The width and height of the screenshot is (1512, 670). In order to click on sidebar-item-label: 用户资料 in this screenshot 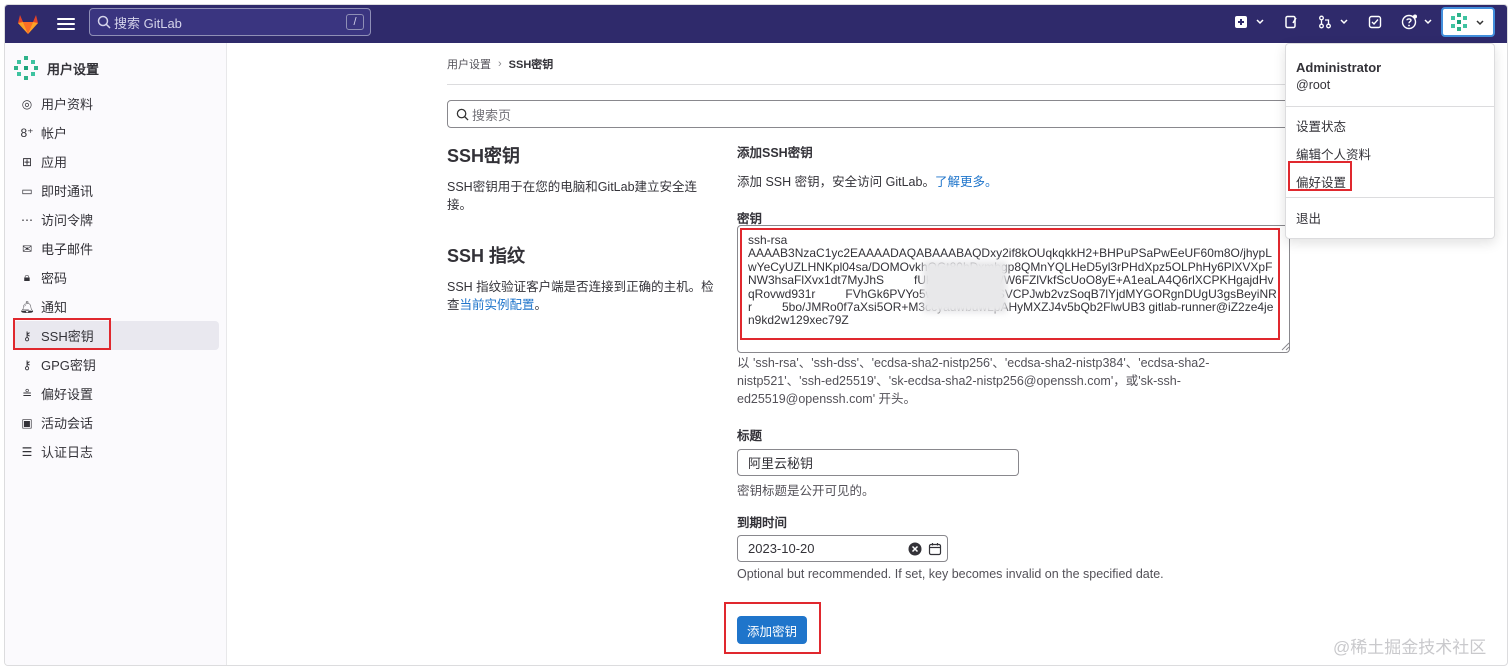, I will do `click(67, 104)`.